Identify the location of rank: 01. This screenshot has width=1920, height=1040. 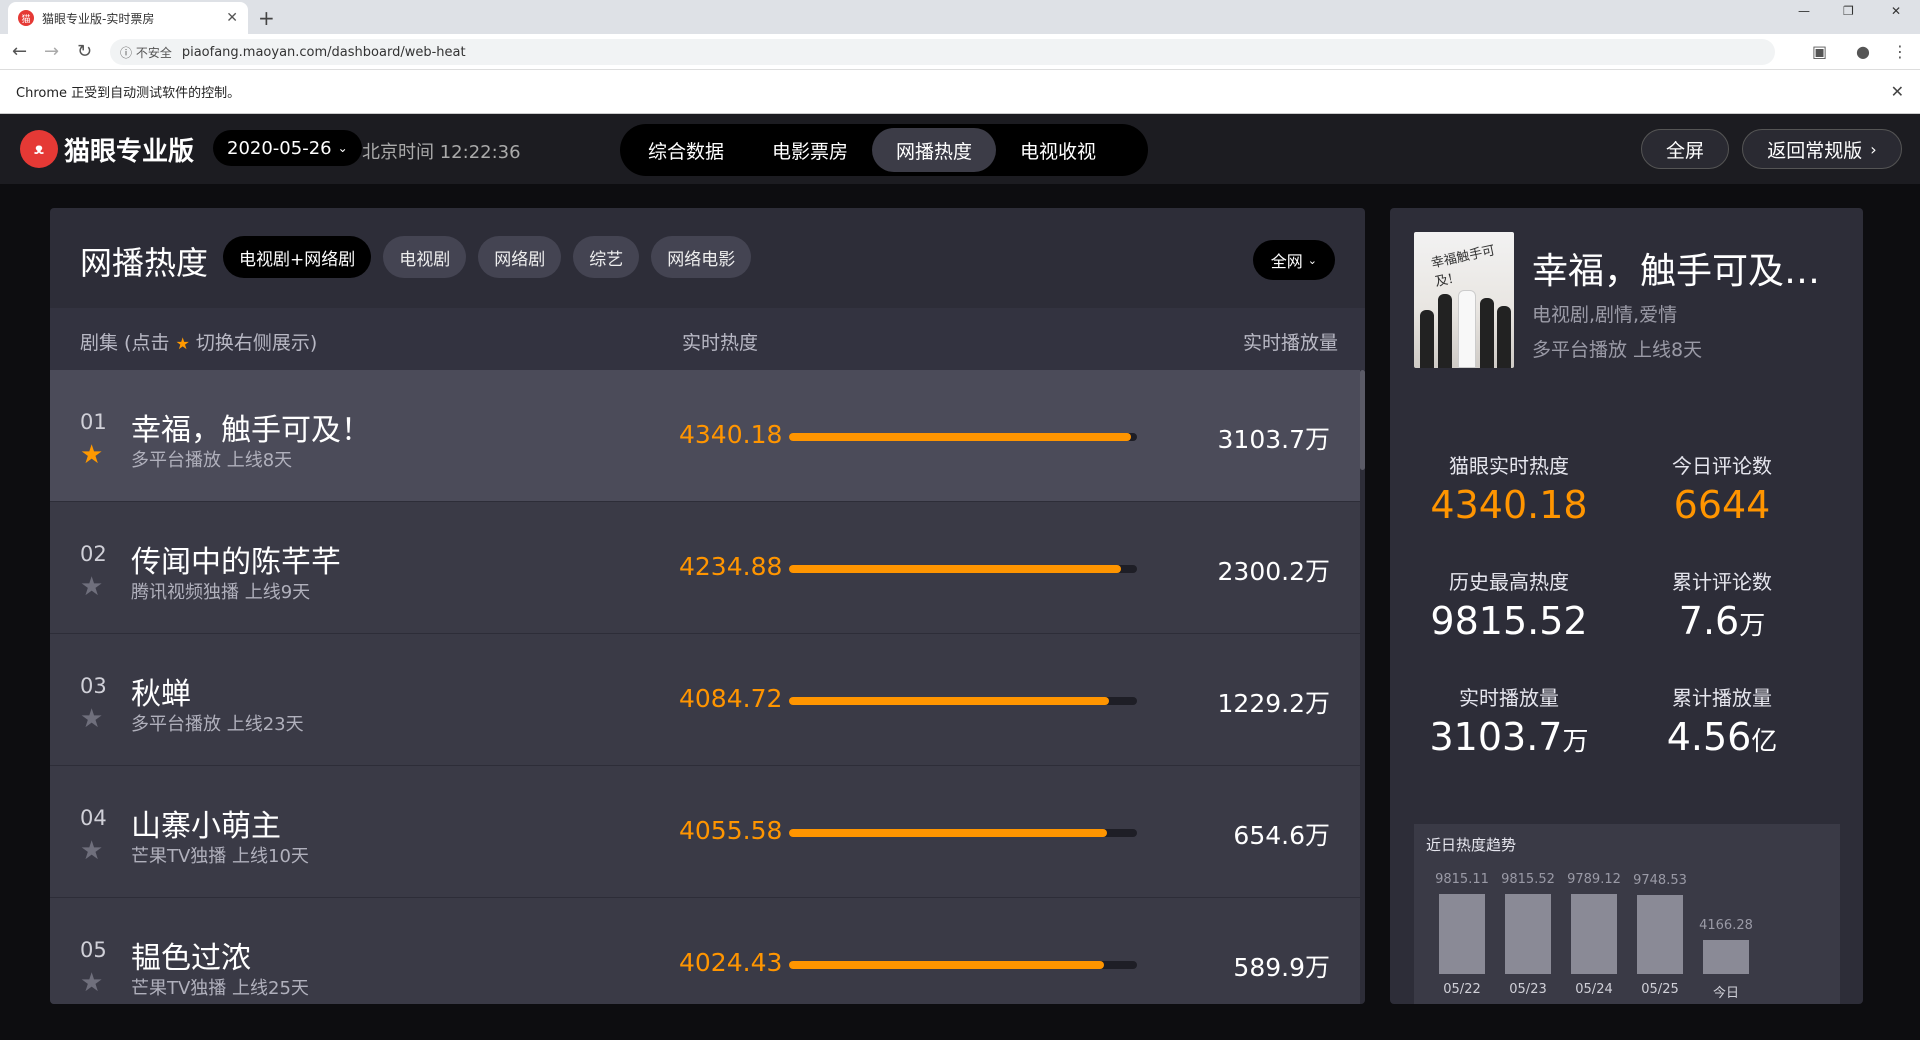
(93, 422).